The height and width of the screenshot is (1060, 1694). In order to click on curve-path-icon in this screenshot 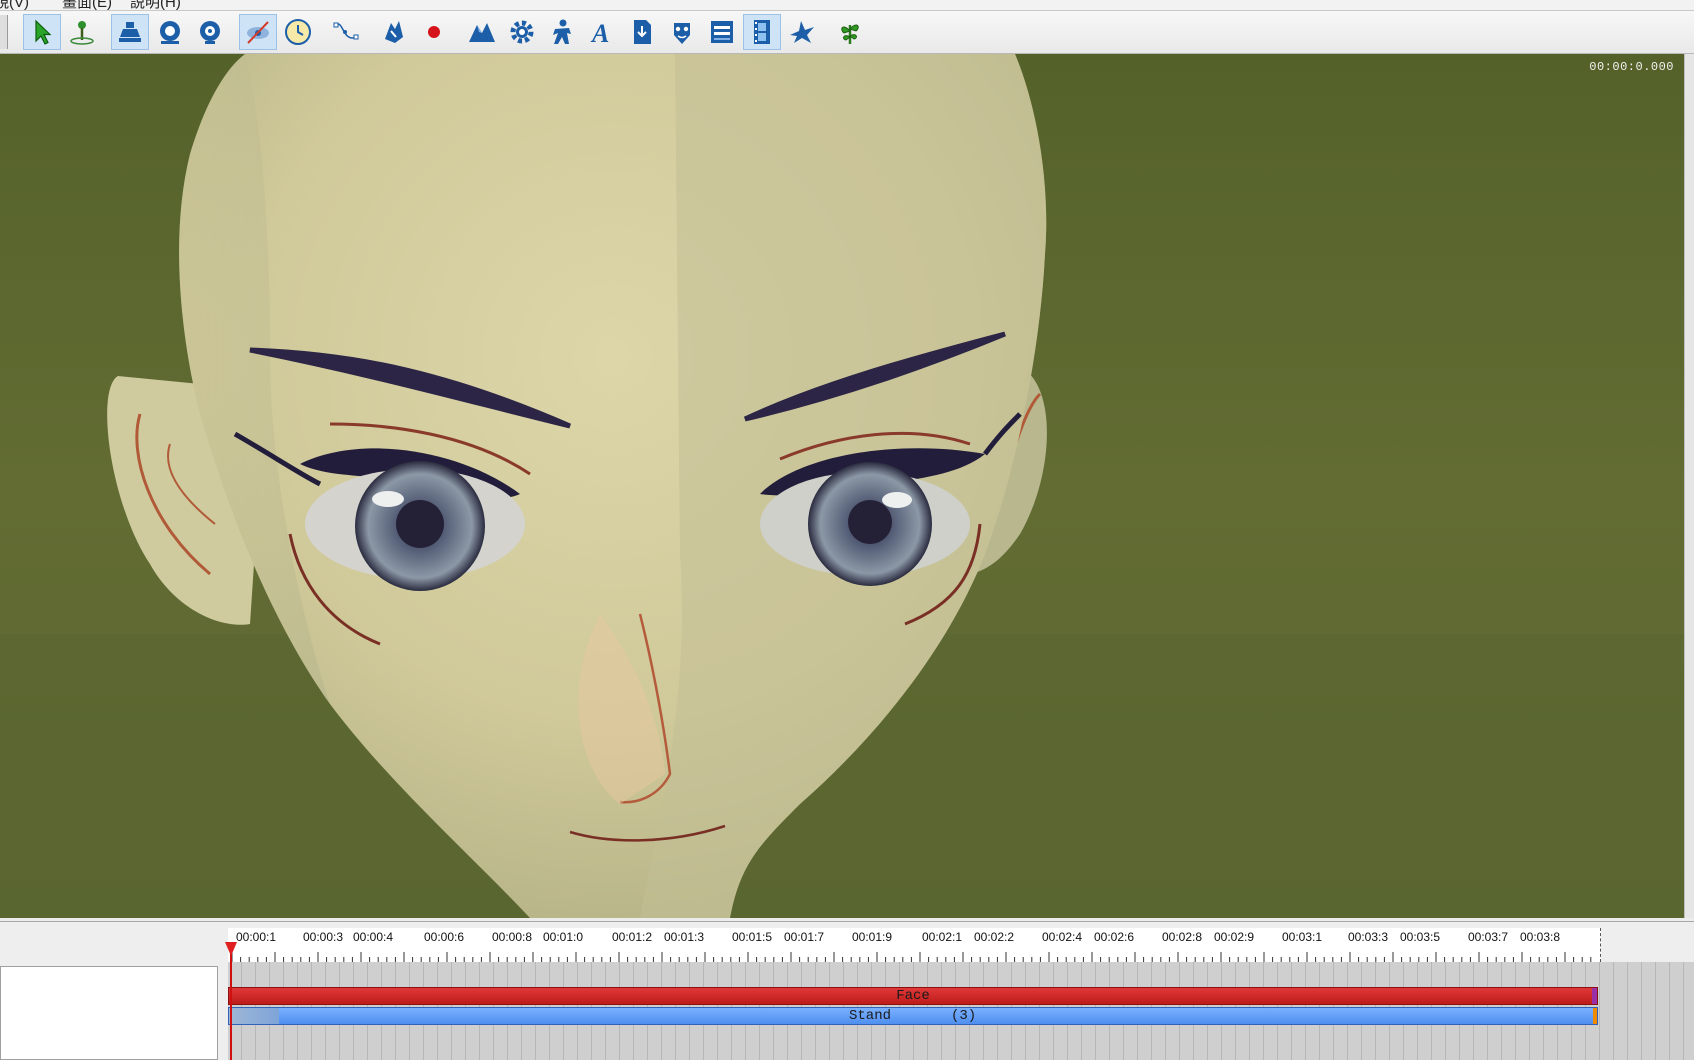, I will do `click(346, 31)`.